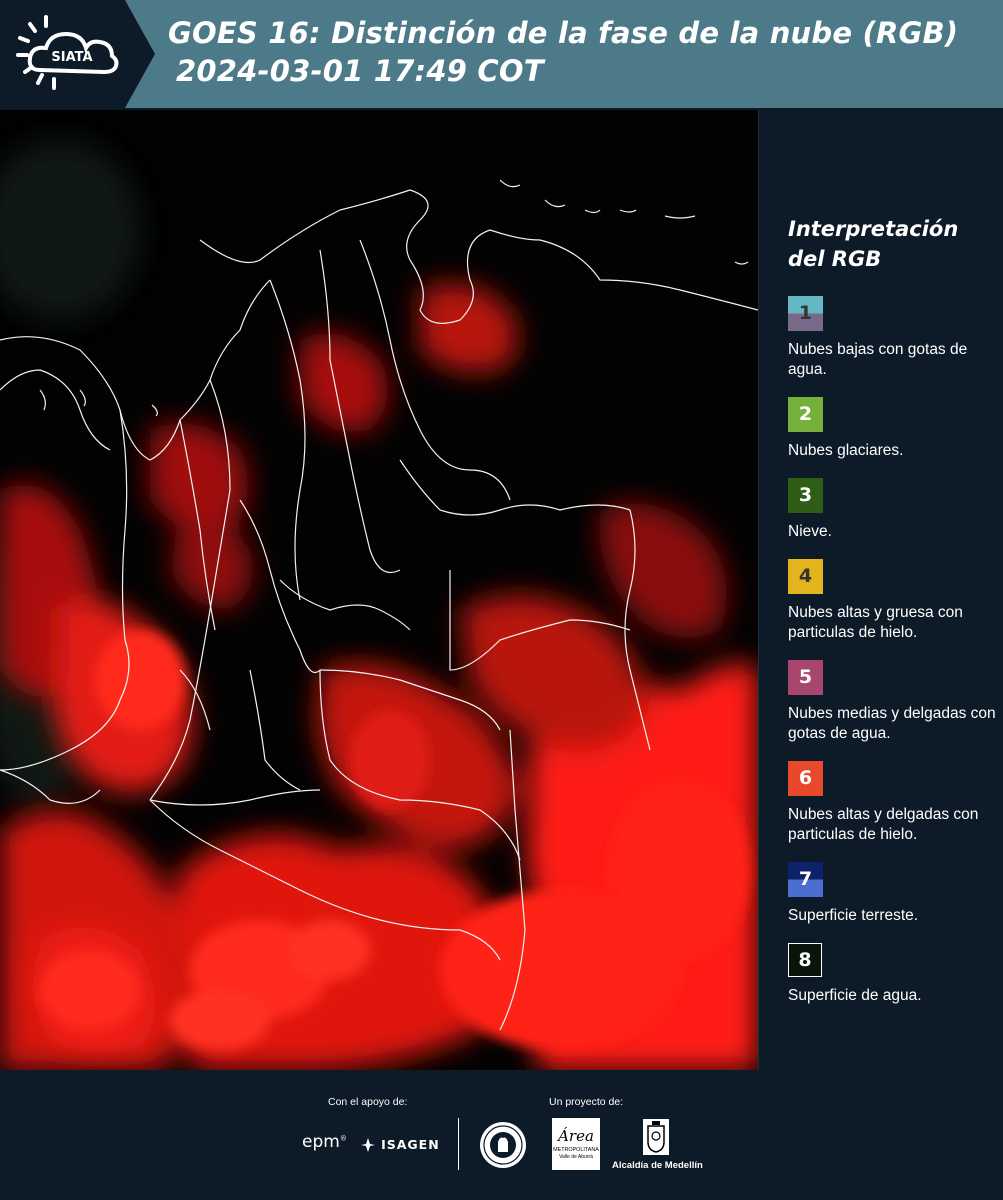 The image size is (1003, 1200). What do you see at coordinates (368, 1102) in the screenshot?
I see `support-label: Con el apoyo de:` at bounding box center [368, 1102].